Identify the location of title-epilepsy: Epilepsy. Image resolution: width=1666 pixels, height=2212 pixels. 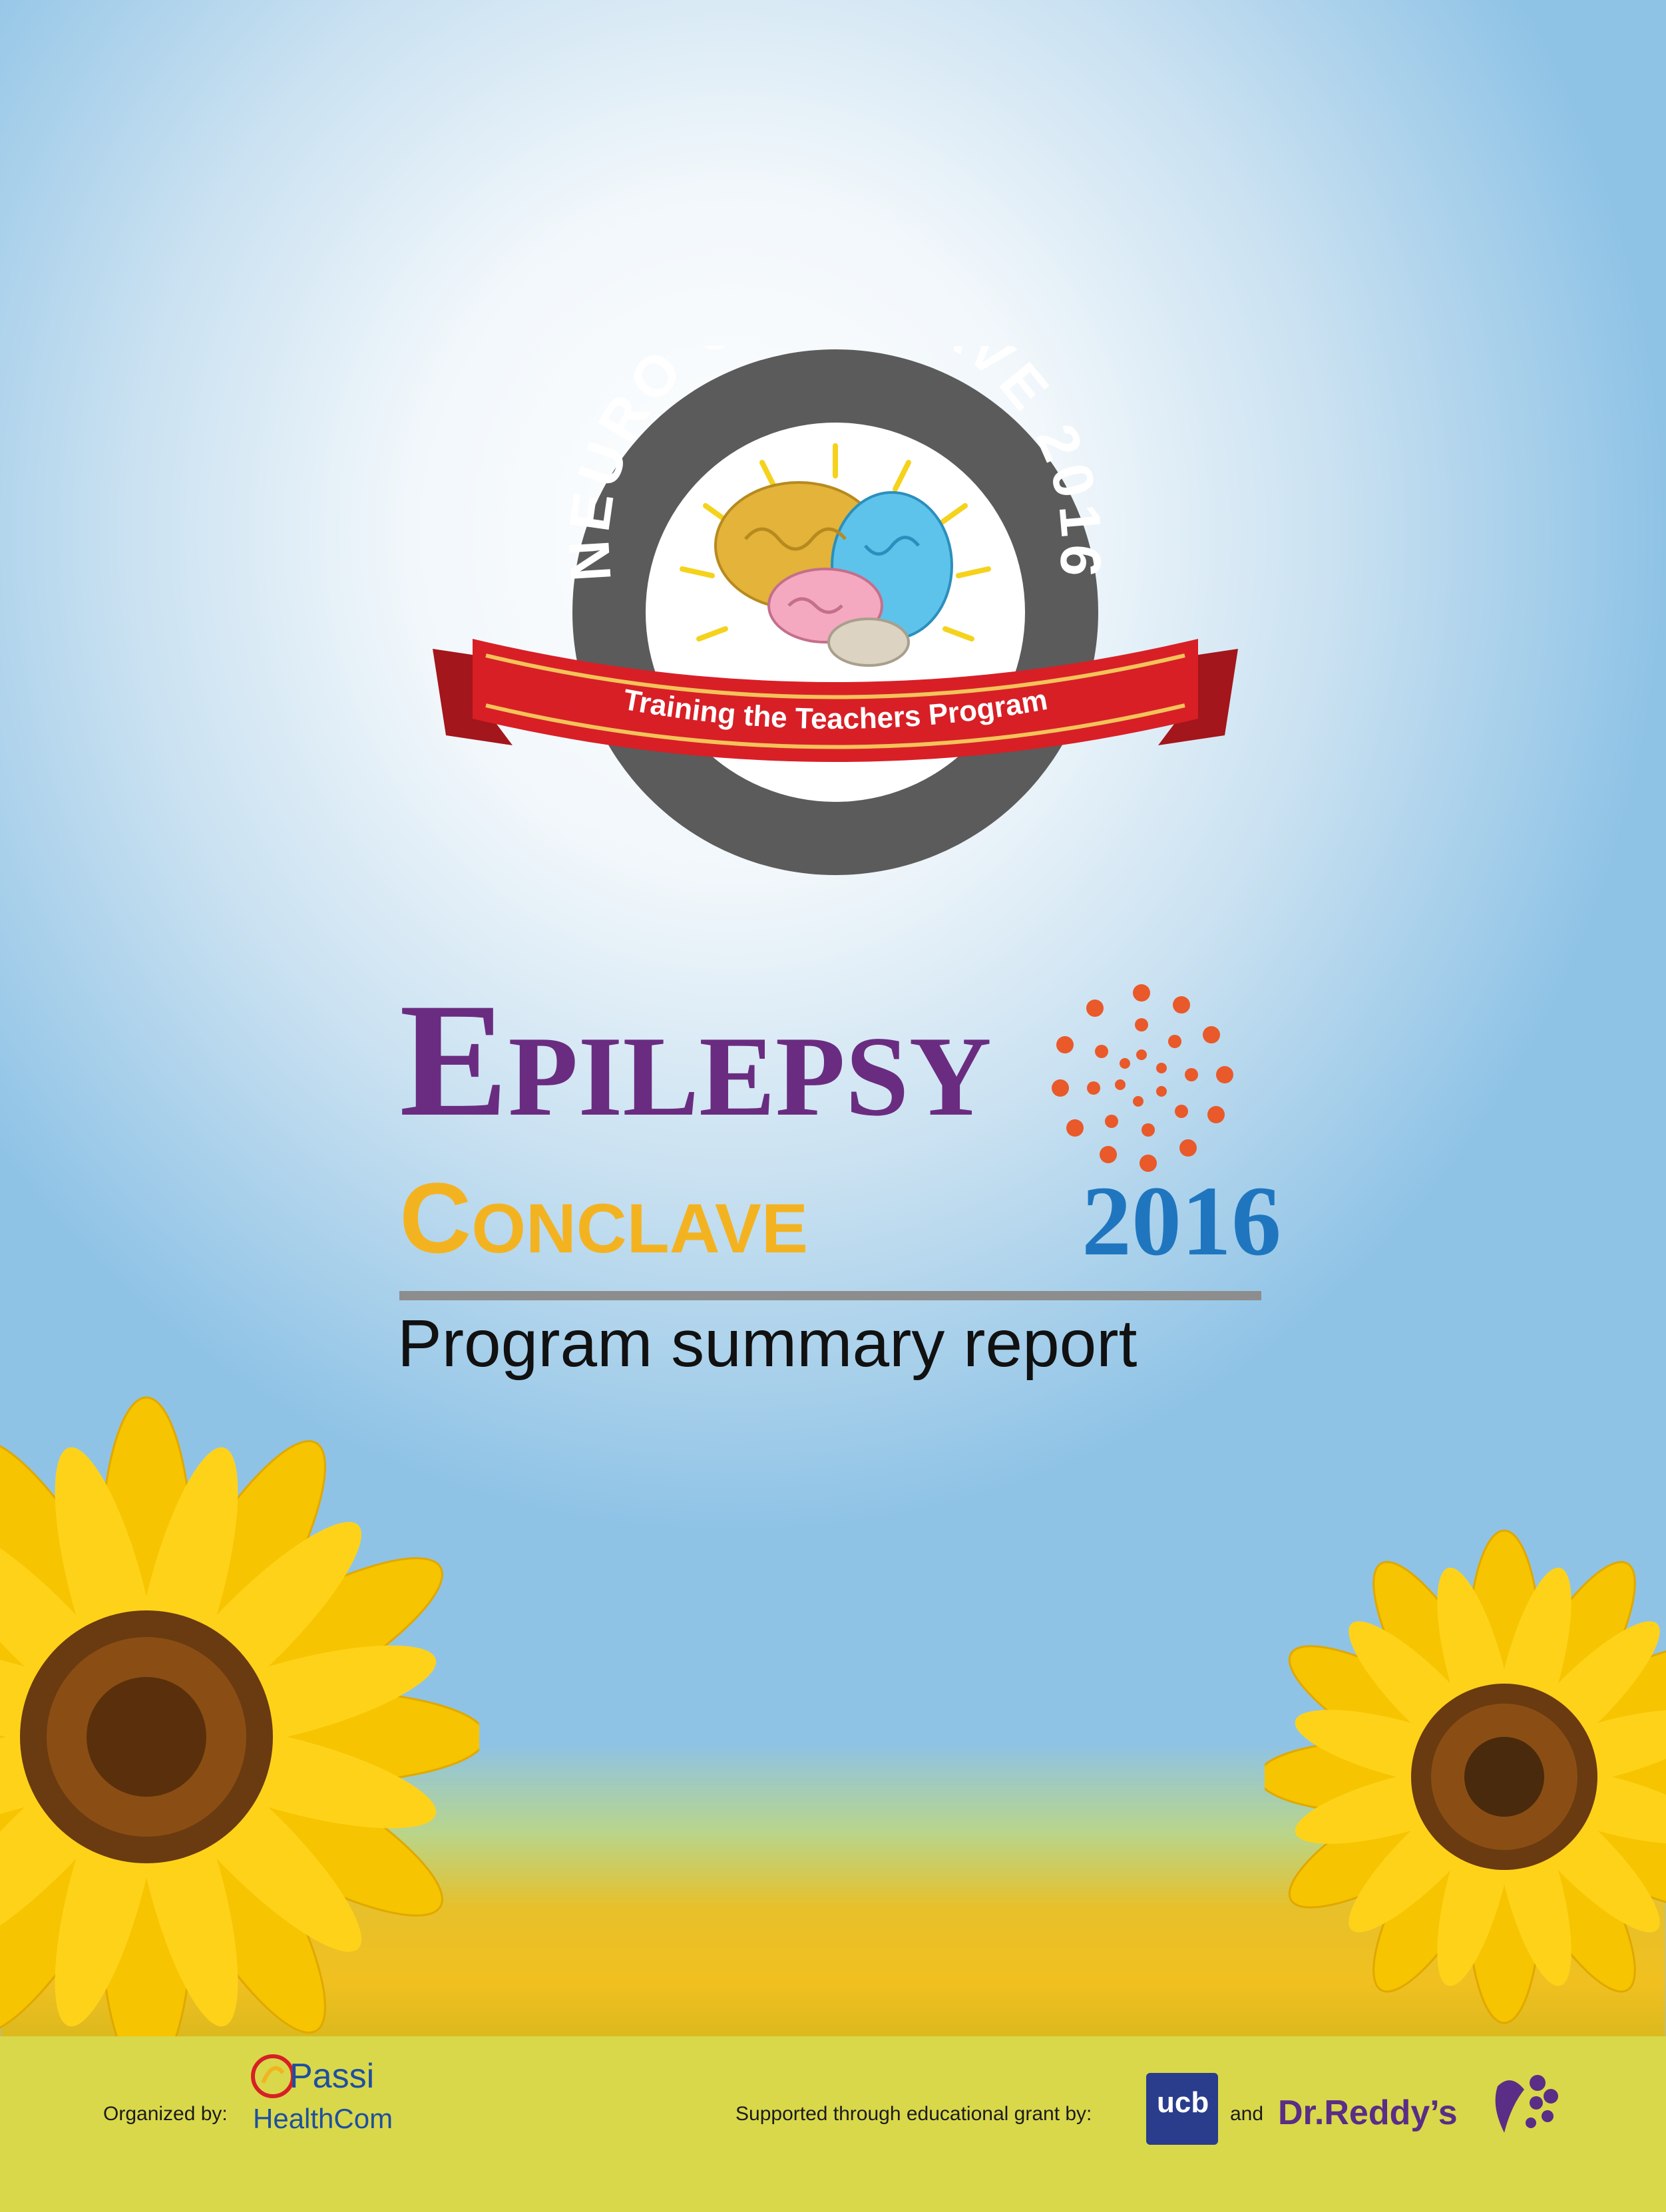
(695, 1060).